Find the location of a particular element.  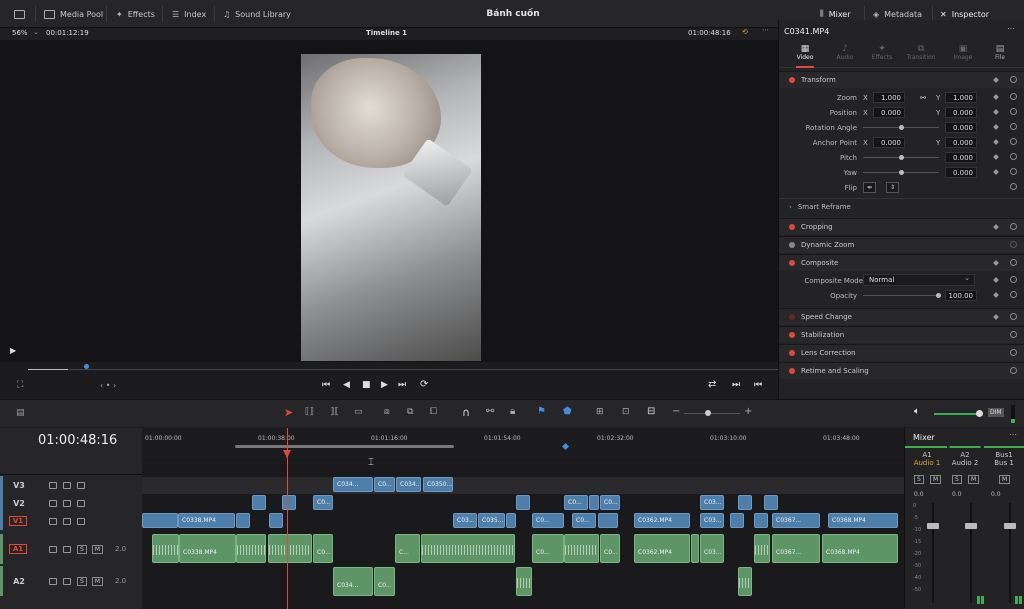

go-to-end-icon: ⏭ is located at coordinates (402, 385).